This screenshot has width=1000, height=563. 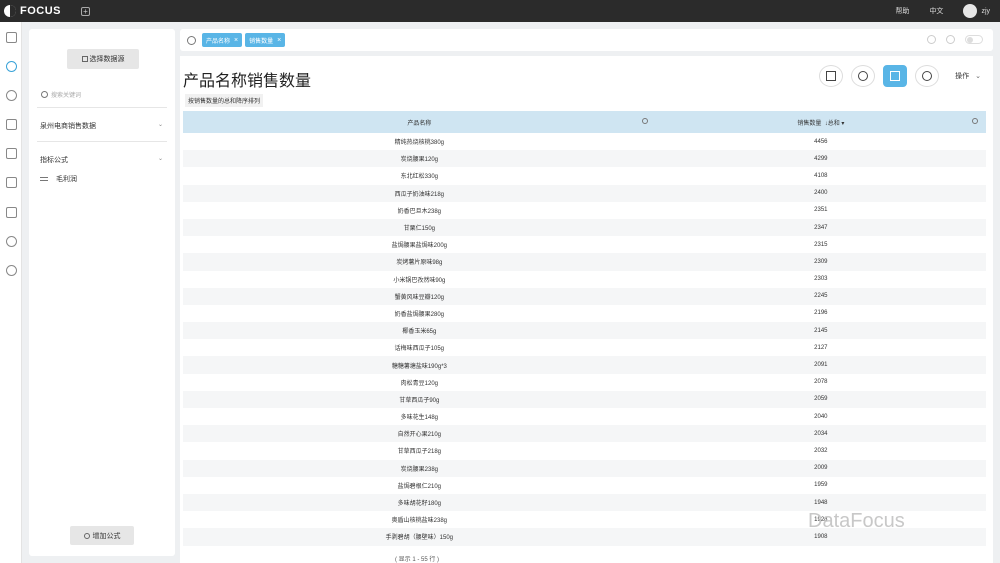 I want to click on chevron-down-icon: ▾, so click(x=842, y=124).